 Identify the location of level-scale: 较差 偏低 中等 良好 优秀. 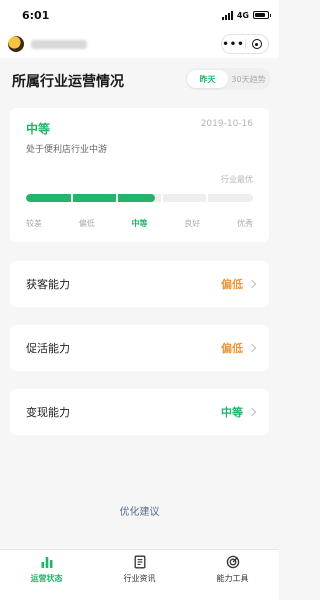
(139, 223).